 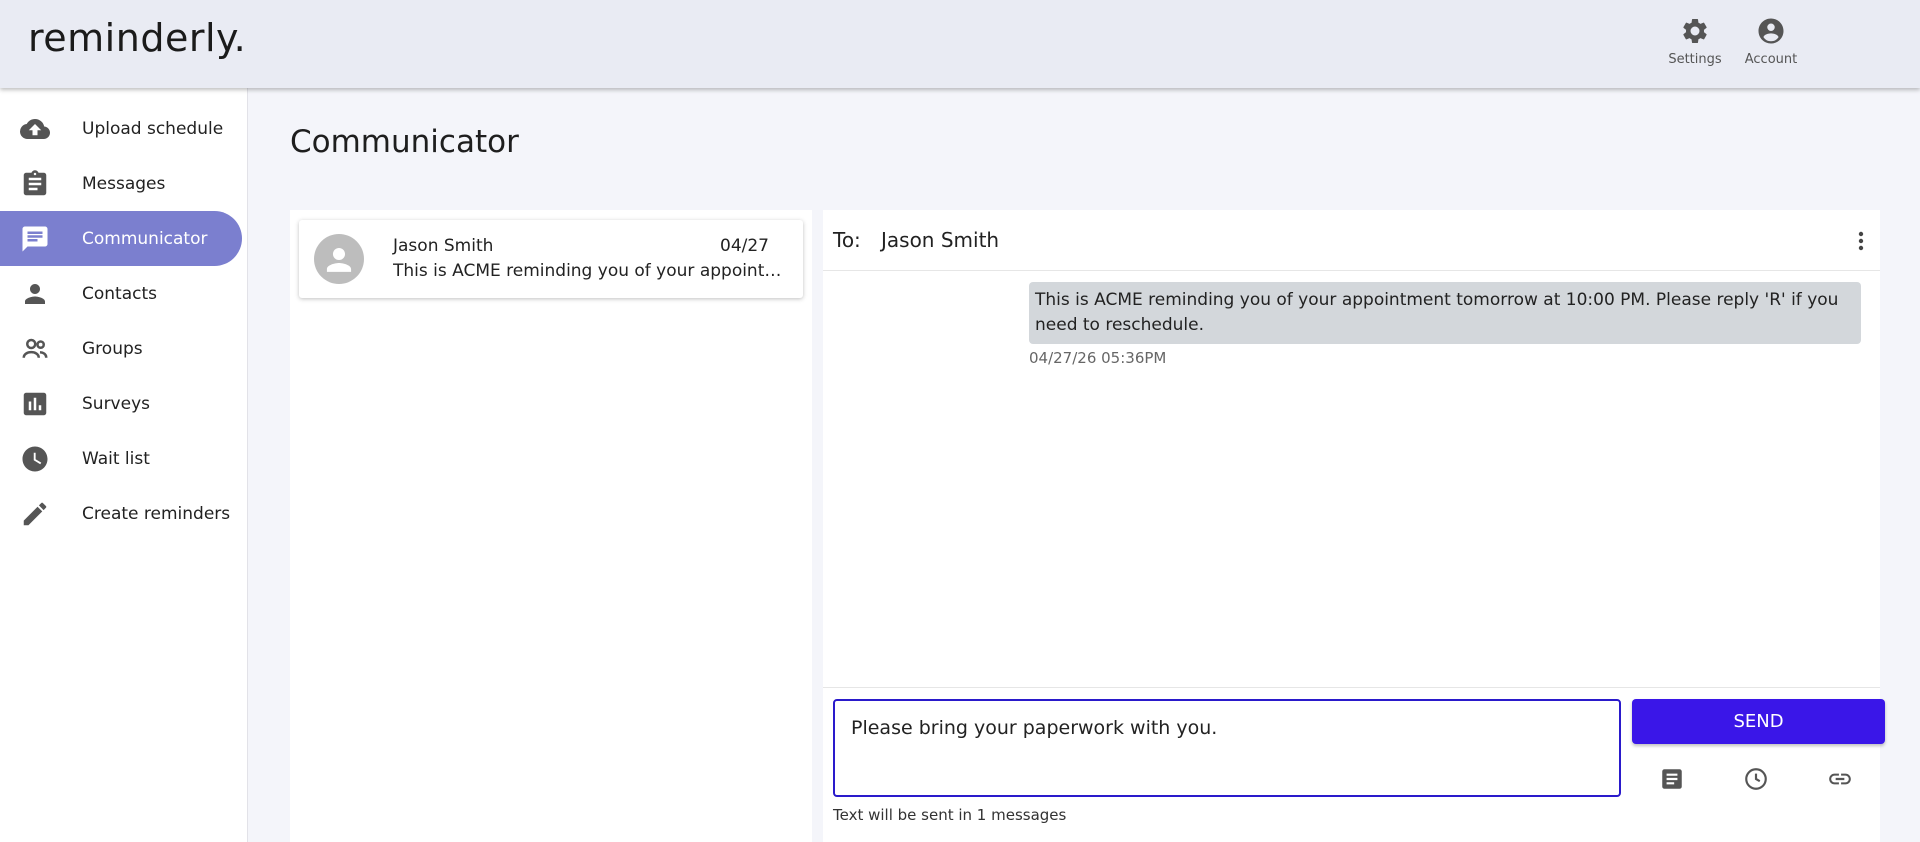 I want to click on sidebar-item-label: Wait list, so click(x=116, y=458).